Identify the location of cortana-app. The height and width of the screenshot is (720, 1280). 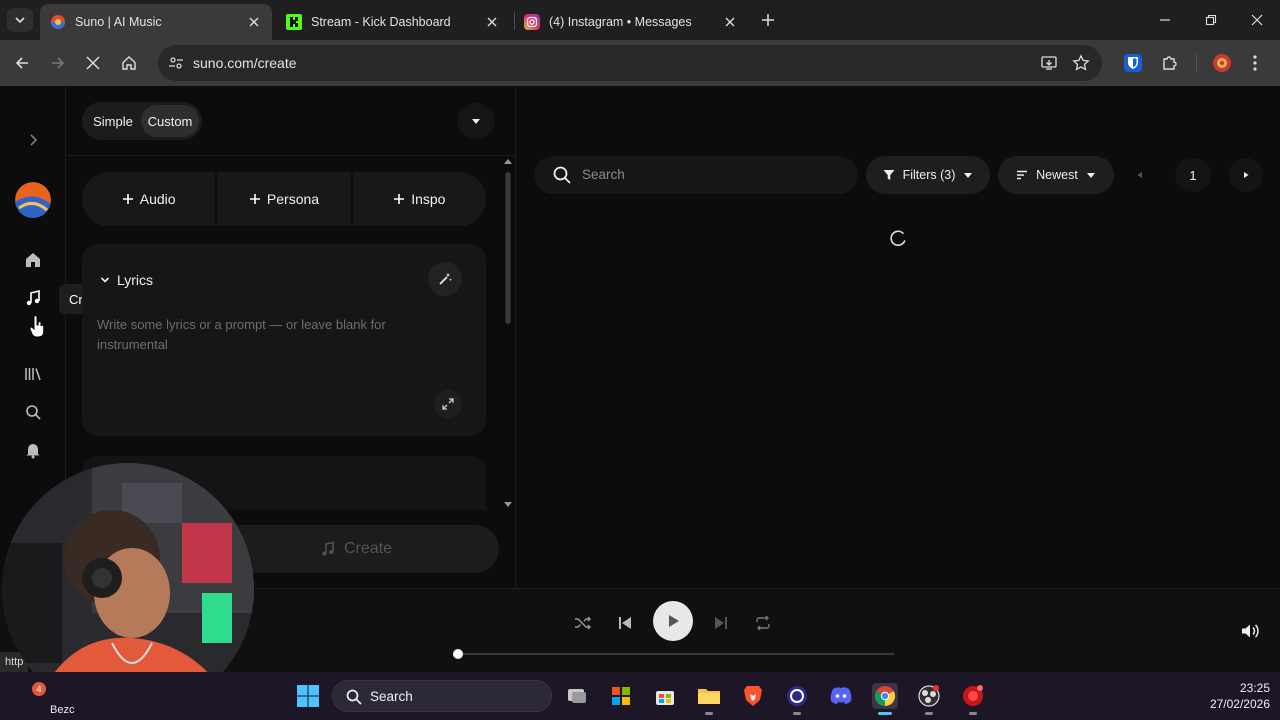
(797, 699).